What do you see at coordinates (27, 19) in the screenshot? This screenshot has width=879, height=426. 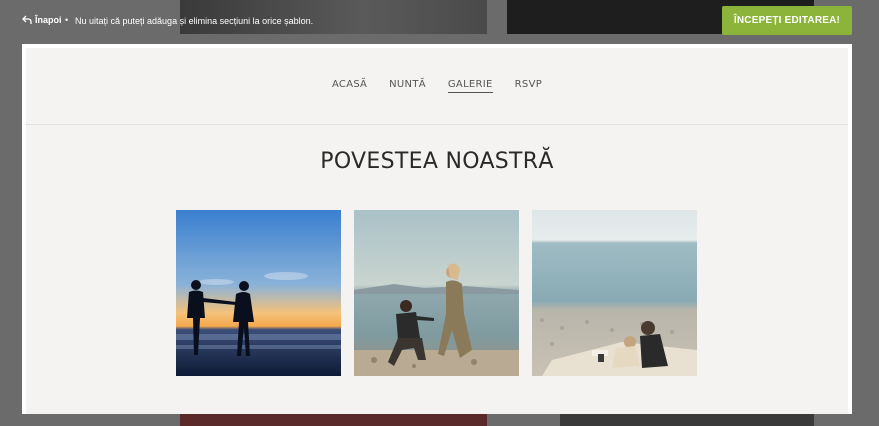 I see `back-arrow-icon` at bounding box center [27, 19].